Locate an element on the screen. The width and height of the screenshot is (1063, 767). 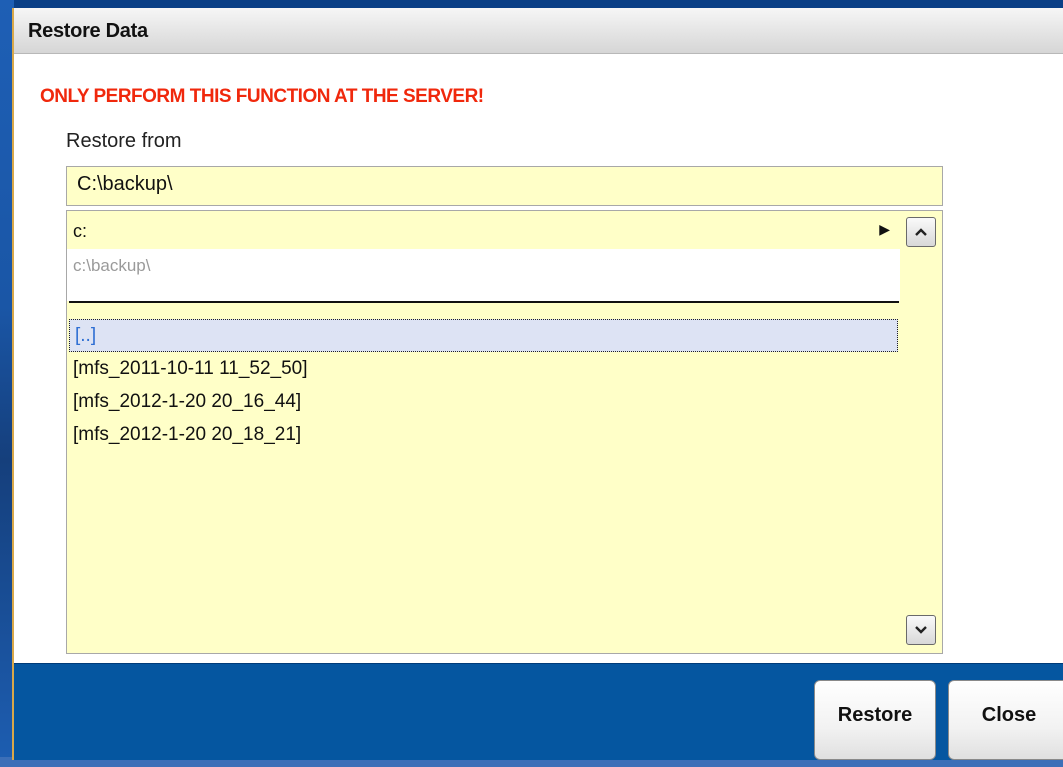
restore-button: Restore is located at coordinates (875, 720).